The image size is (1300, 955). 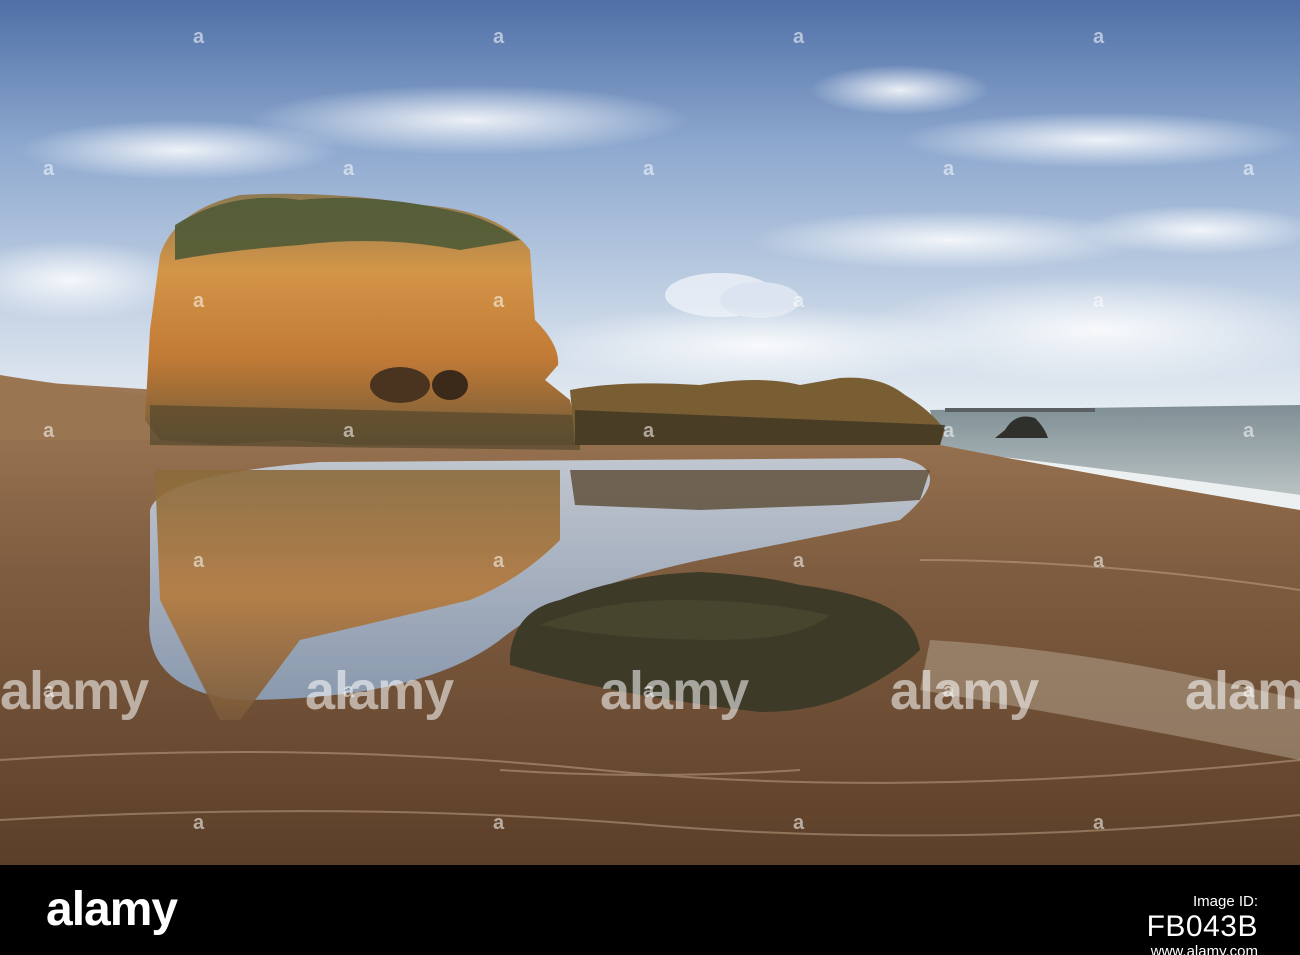 I want to click on image-id-label: Image ID:, so click(x=1225, y=901).